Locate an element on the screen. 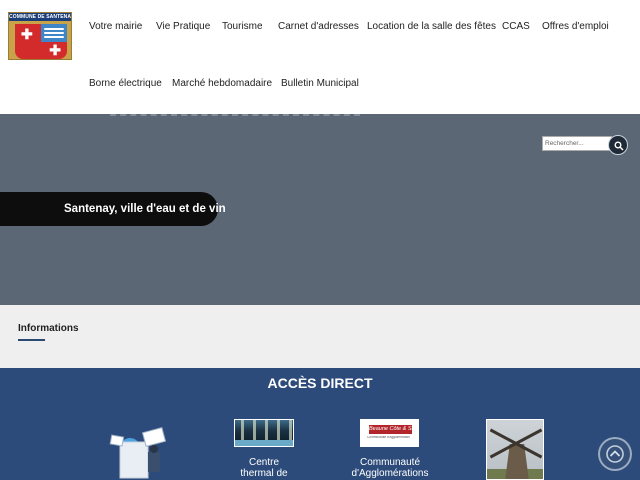  acces-direct-title: ACCÈS DIRECT is located at coordinates (320, 383).